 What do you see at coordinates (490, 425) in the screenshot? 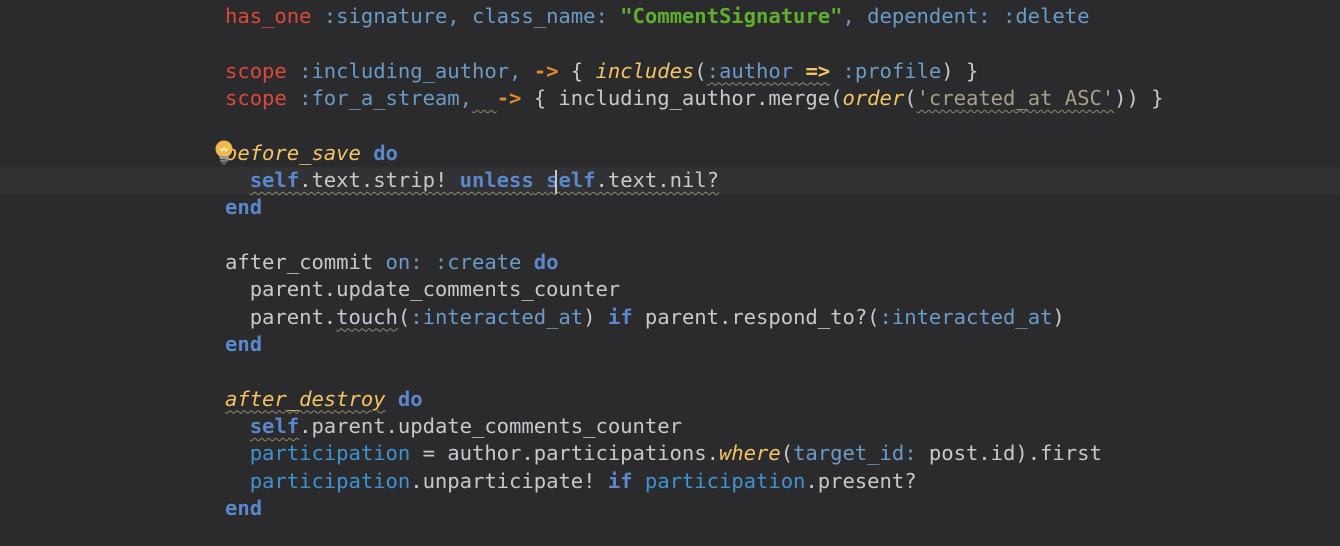
I see `code-token: .parent.update_comments_counter` at bounding box center [490, 425].